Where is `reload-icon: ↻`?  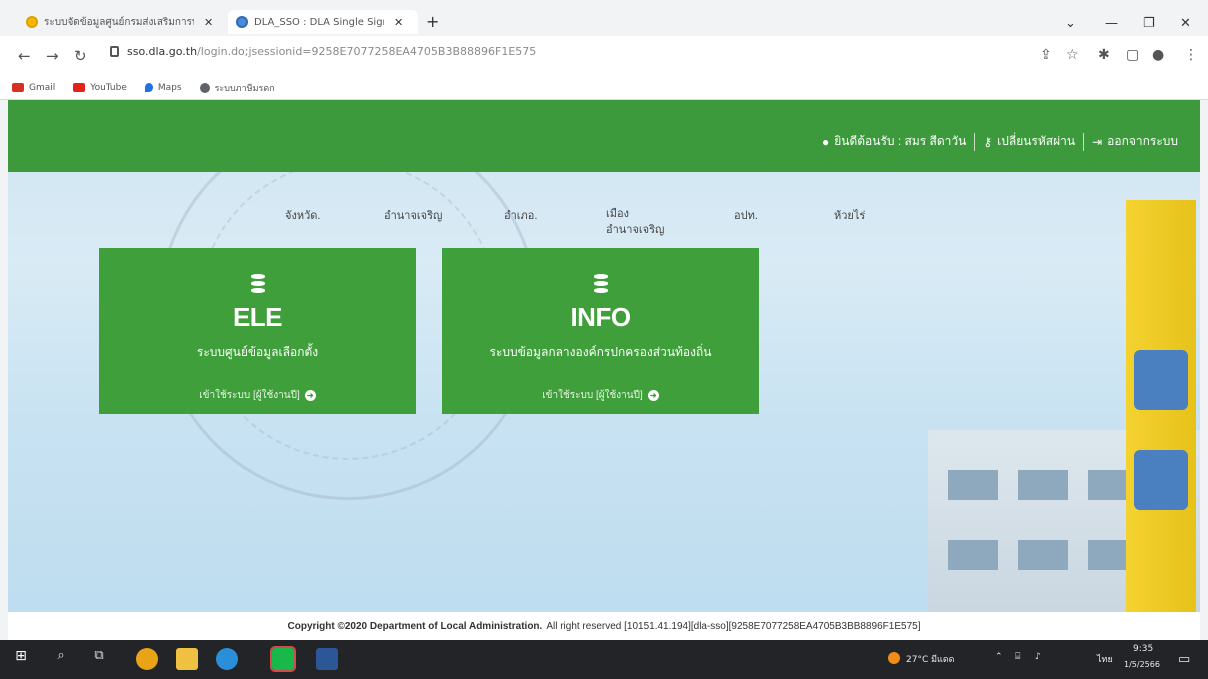 reload-icon: ↻ is located at coordinates (80, 56).